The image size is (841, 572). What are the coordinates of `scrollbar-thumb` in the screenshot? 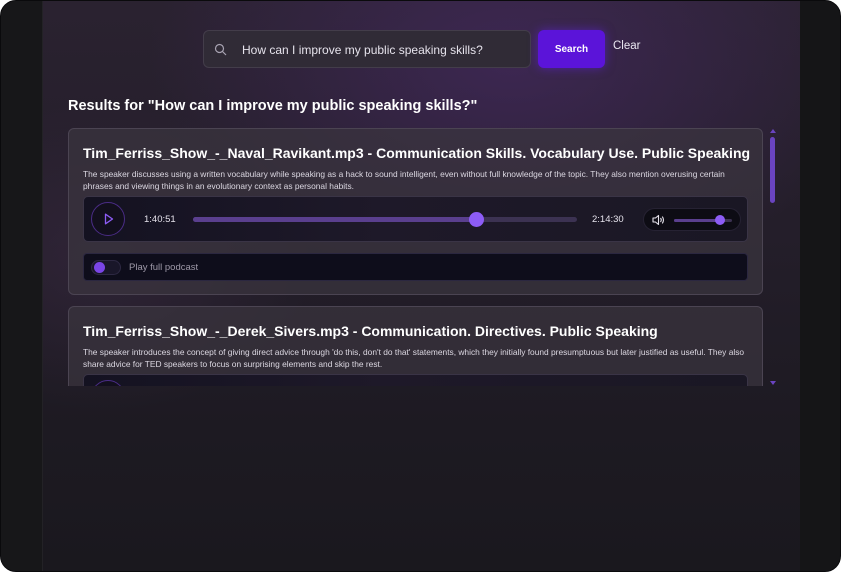 It's located at (772, 170).